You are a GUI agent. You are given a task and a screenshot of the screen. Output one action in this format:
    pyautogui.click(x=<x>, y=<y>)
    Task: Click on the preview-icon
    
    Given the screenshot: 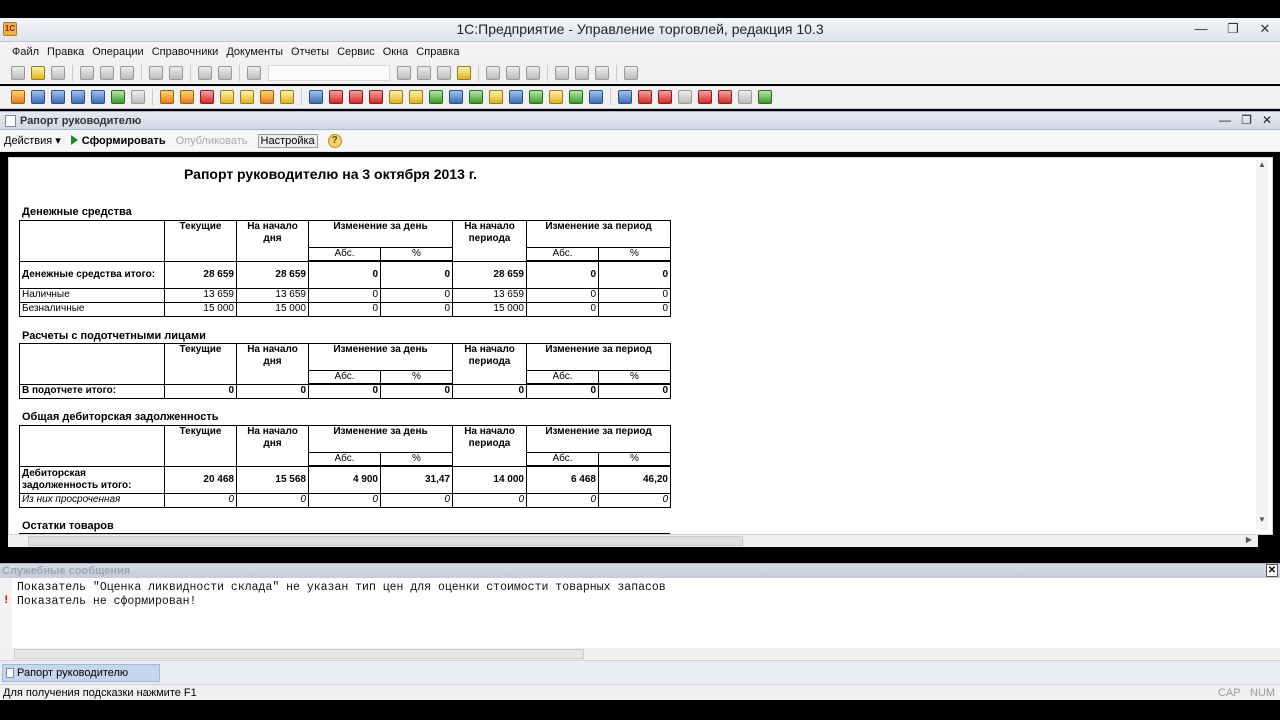 What is the action you would take?
    pyautogui.click(x=176, y=72)
    